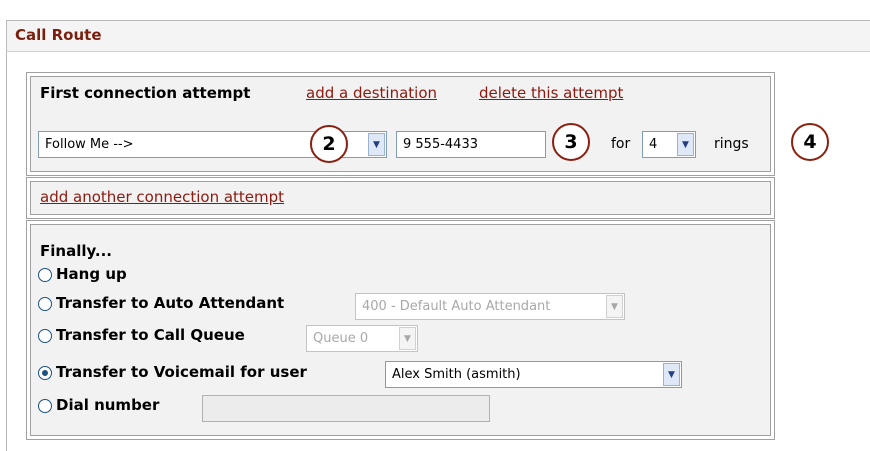 The width and height of the screenshot is (870, 451). I want to click on delete-attempt-link: delete this attempt, so click(551, 93).